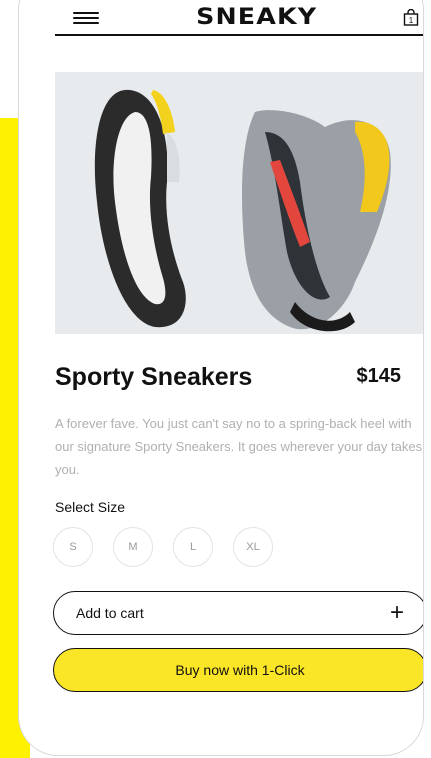 This screenshot has width=431, height=758. What do you see at coordinates (110, 613) in the screenshot?
I see `add-to-cart-label: Add to cart` at bounding box center [110, 613].